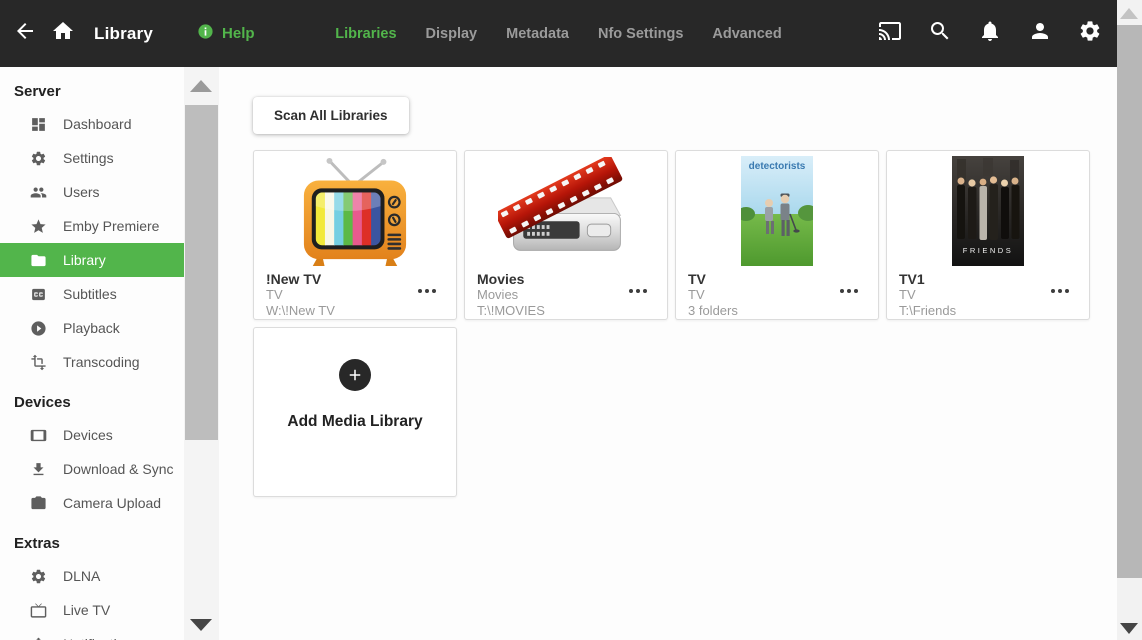 The width and height of the screenshot is (1142, 640). I want to click on home-icon, so click(63, 33).